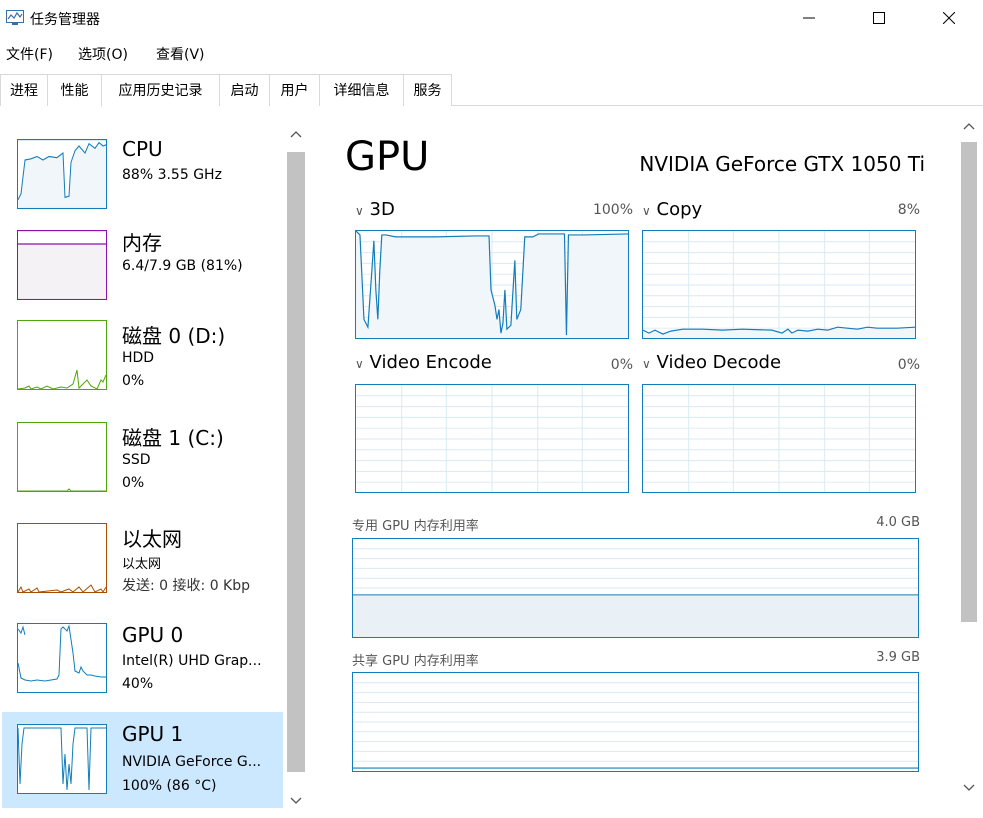 The width and height of the screenshot is (983, 818). I want to click on sidebar-item-type: SSD, so click(136, 460).